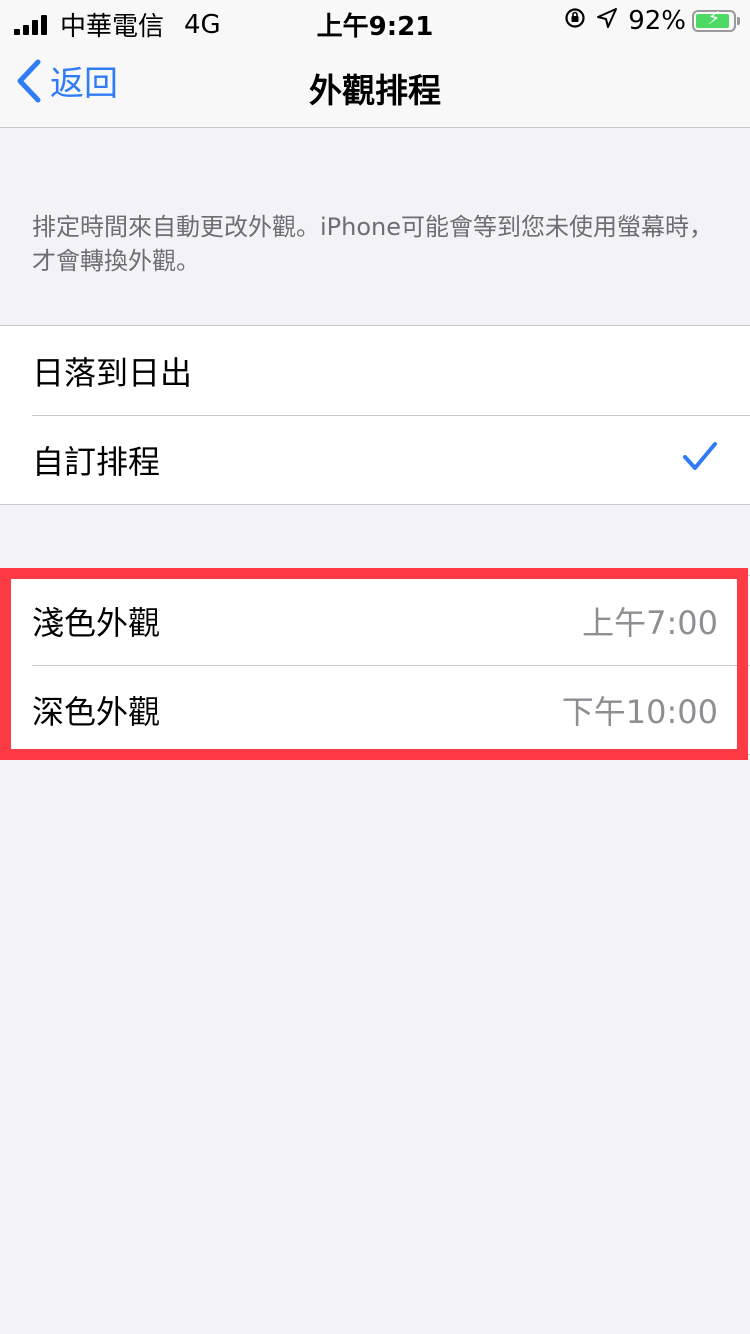 This screenshot has width=750, height=1334. What do you see at coordinates (96, 461) in the screenshot?
I see `option-label: 自訂排程` at bounding box center [96, 461].